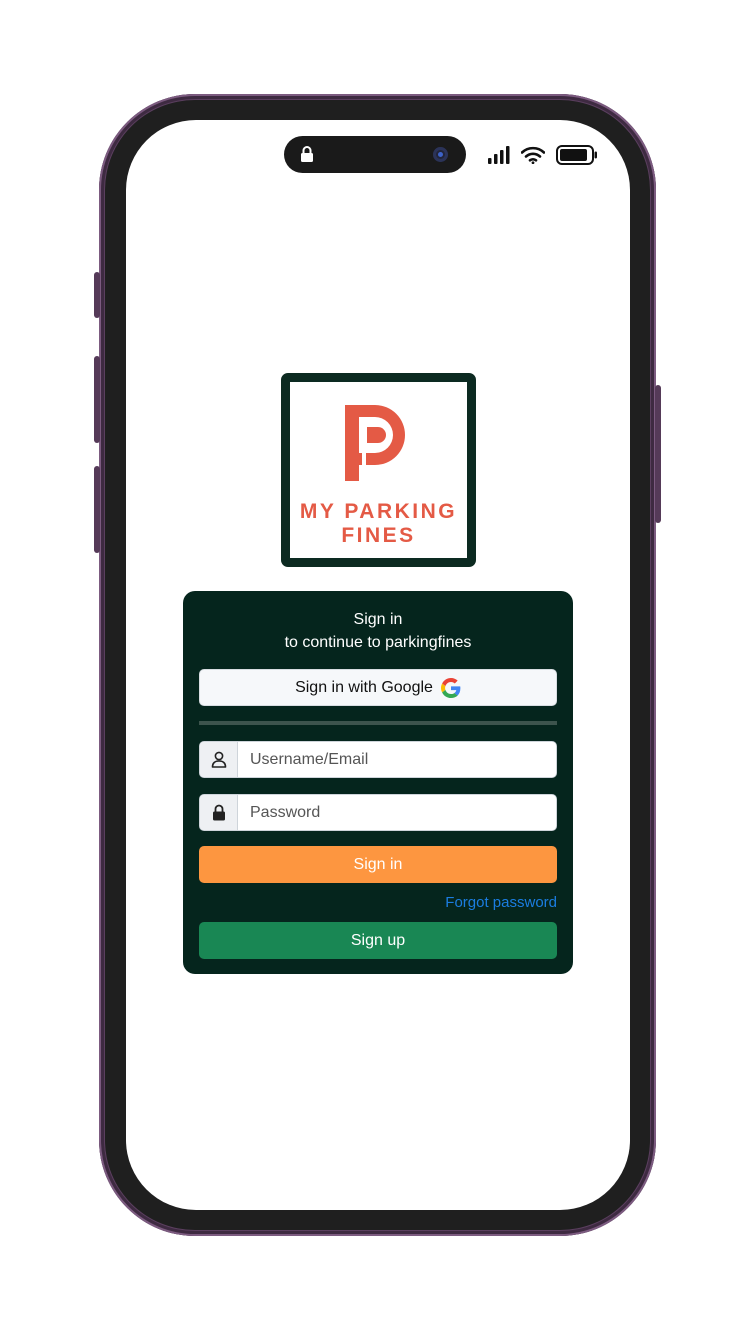 Image resolution: width=750 pixels, height=1333 pixels. I want to click on status-bar, so click(543, 155).